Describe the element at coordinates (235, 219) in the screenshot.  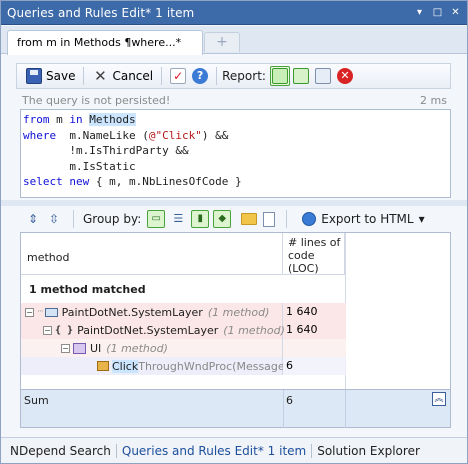
I see `results-toolbar: ⇕ ⇳ Group by: ▭ ☰ ▮ ◆ Export to HTML ▾` at that location.